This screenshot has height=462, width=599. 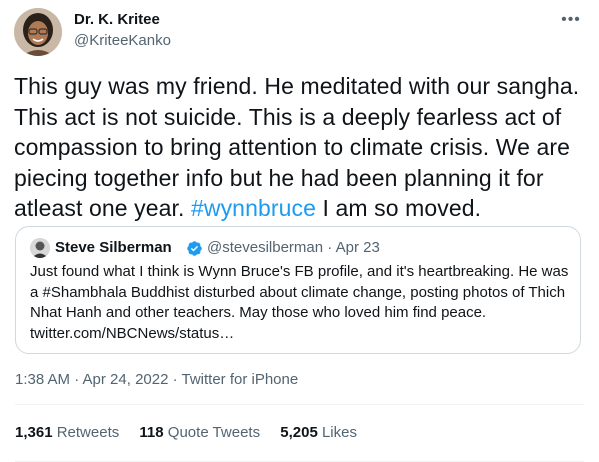 What do you see at coordinates (399, 208) in the screenshot?
I see `tweet-text-part-2: I am so moved.` at bounding box center [399, 208].